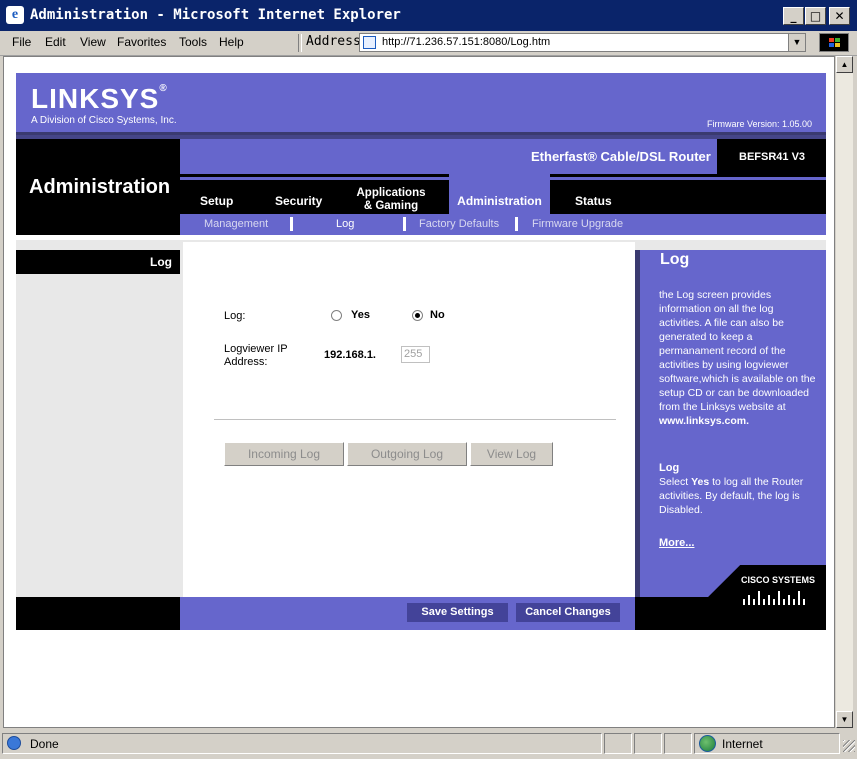  Describe the element at coordinates (350, 355) in the screenshot. I see `ip-prefix: 192.168.1.` at that location.